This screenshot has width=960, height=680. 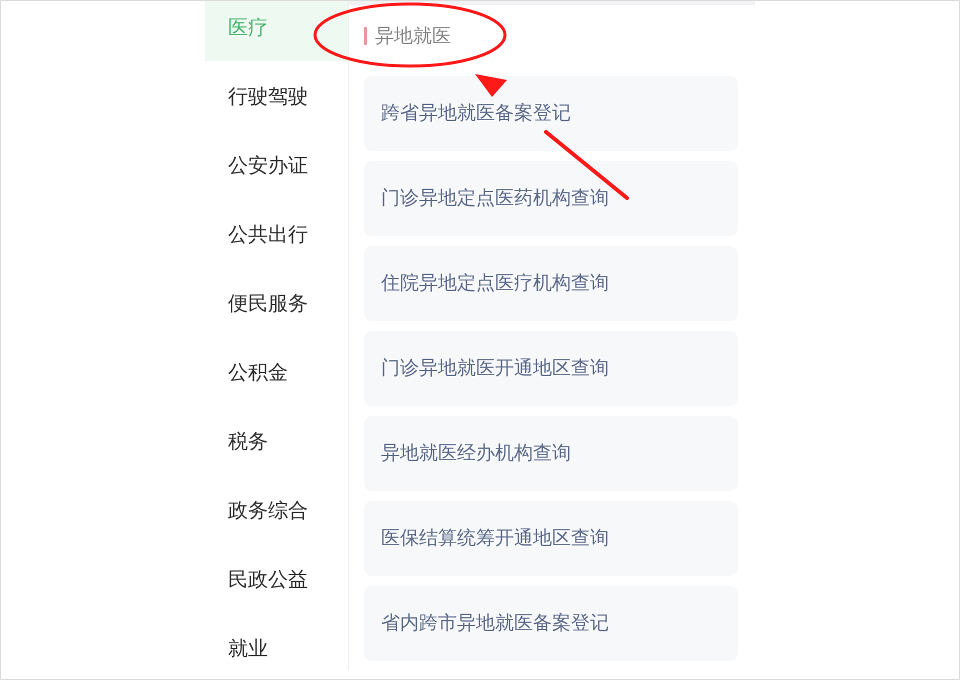 I want to click on service-card: 住院异地定点医疗机构查询, so click(x=551, y=283).